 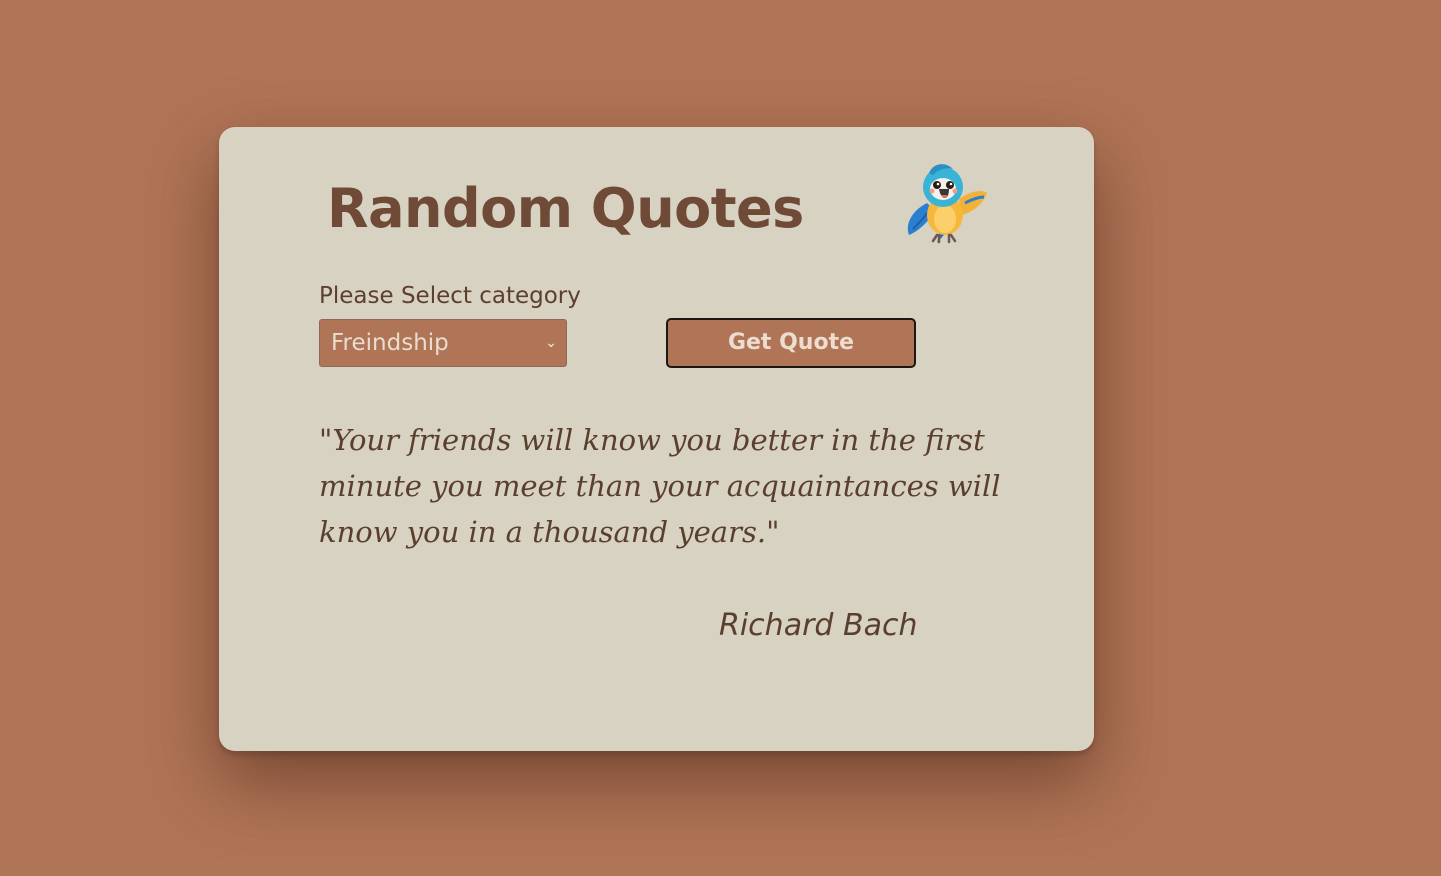 I want to click on chevron-down-icon: ⌄, so click(x=551, y=343).